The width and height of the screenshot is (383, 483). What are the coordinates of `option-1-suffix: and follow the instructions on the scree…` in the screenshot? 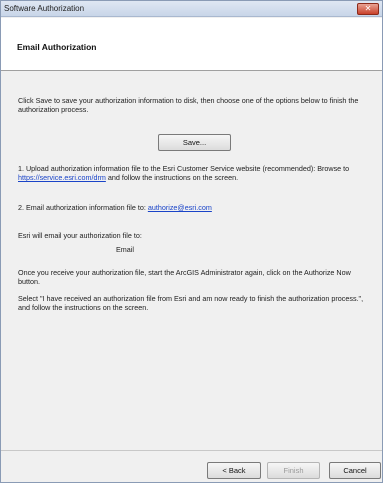 It's located at (172, 177).